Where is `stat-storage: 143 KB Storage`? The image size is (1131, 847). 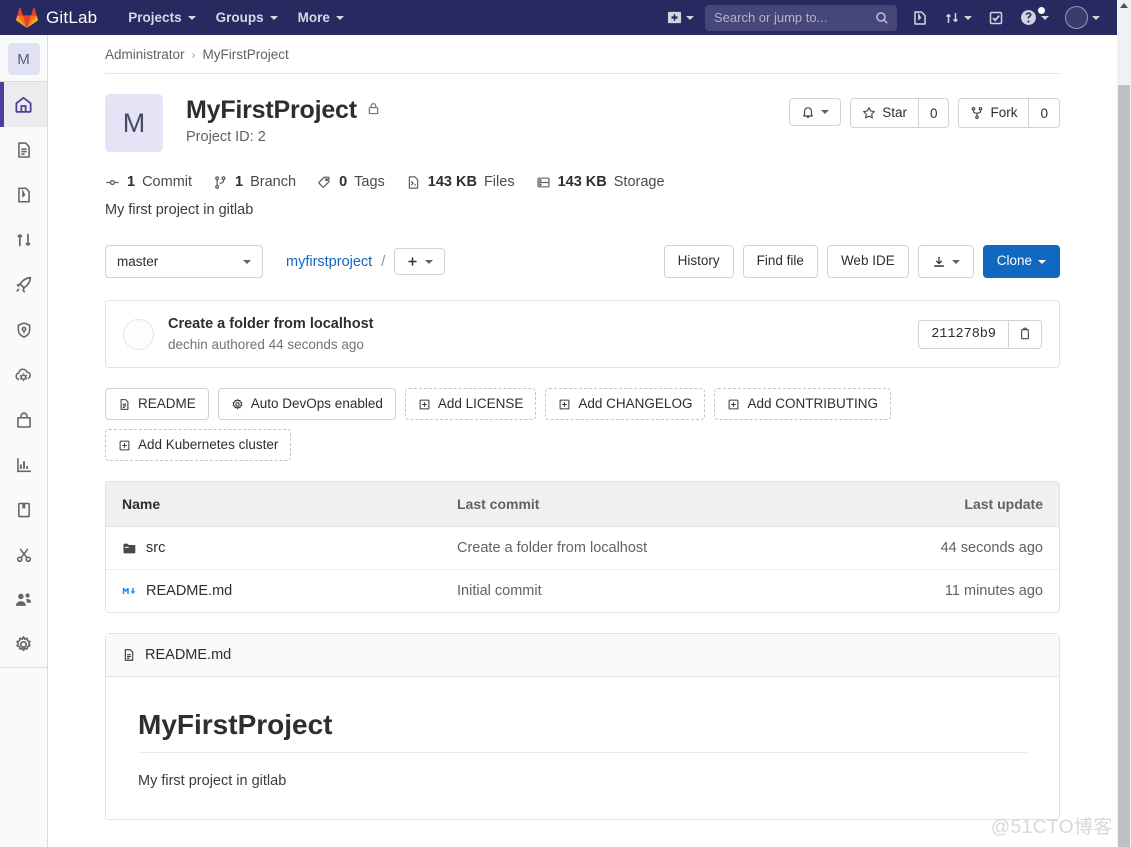
stat-storage: 143 KB Storage is located at coordinates (600, 182).